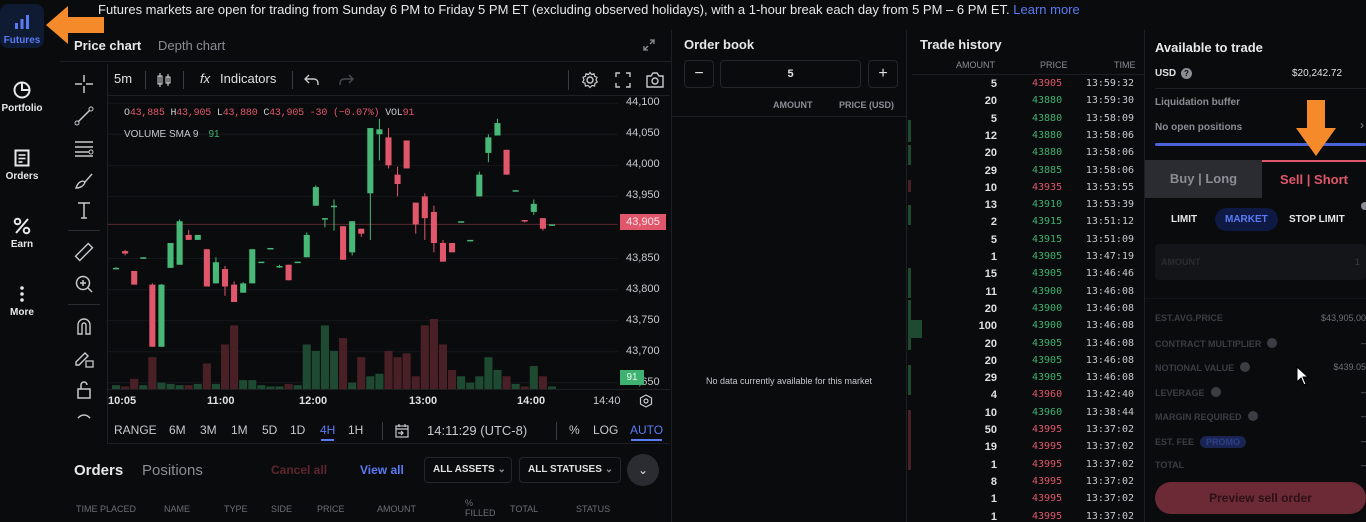 The width and height of the screenshot is (1366, 522). Describe the element at coordinates (84, 304) in the screenshot. I see `toolbar-divider` at that location.